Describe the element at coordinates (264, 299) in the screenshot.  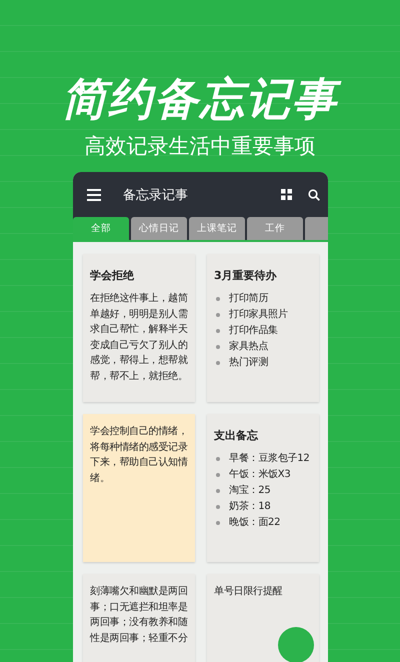
I see `list-item: 打印简历` at that location.